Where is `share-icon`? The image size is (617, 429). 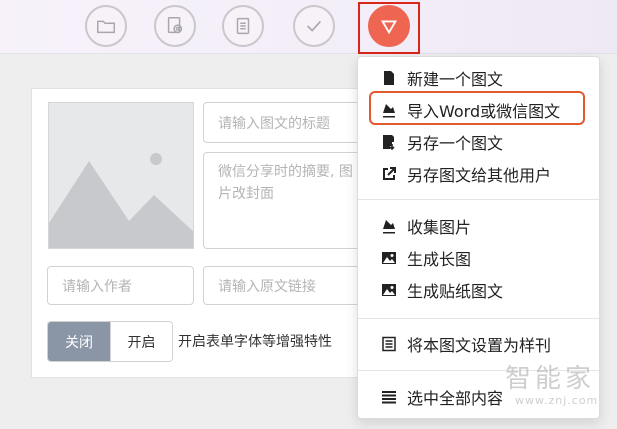
share-icon is located at coordinates (389, 173).